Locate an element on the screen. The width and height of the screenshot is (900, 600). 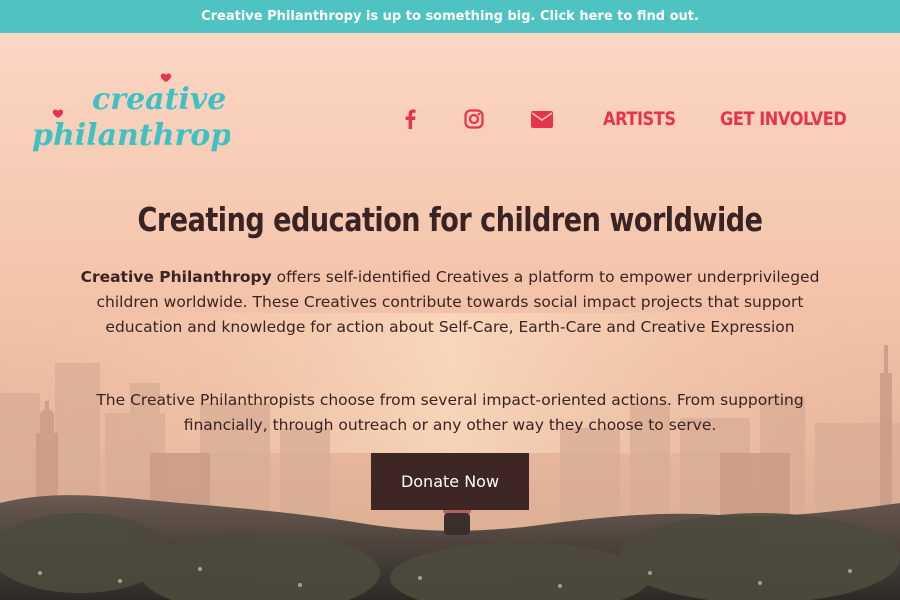
creative-philanthropy-logo: creative philanthropy is located at coordinates (130, 118).